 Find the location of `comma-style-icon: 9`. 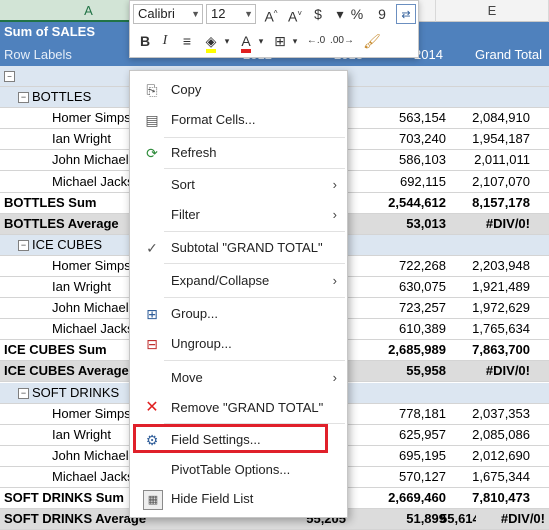

comma-style-icon: 9 is located at coordinates (382, 14).